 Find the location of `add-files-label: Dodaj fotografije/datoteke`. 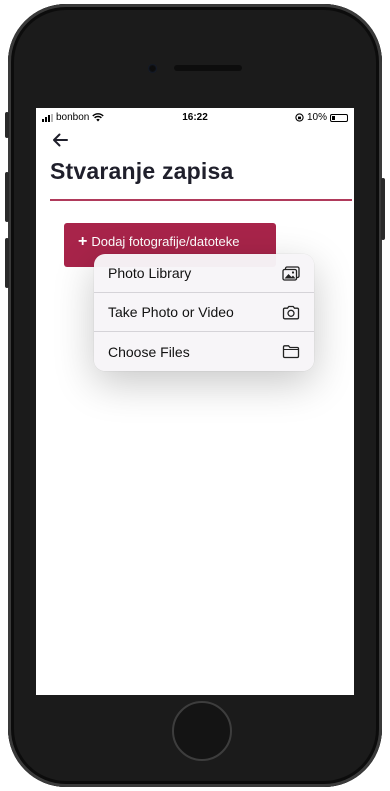

add-files-label: Dodaj fotografije/datoteke is located at coordinates (165, 241).